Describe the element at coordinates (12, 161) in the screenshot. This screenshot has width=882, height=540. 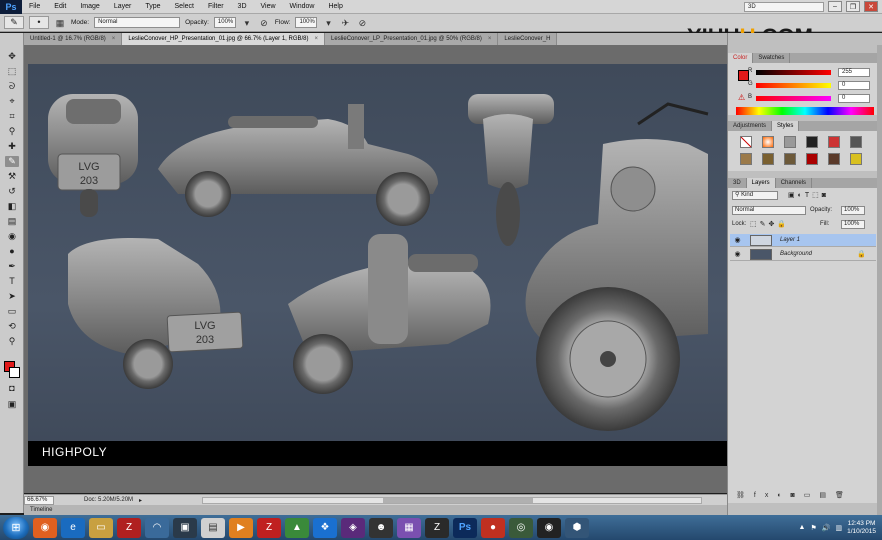
I see `brush-tool-icon: ✎` at that location.